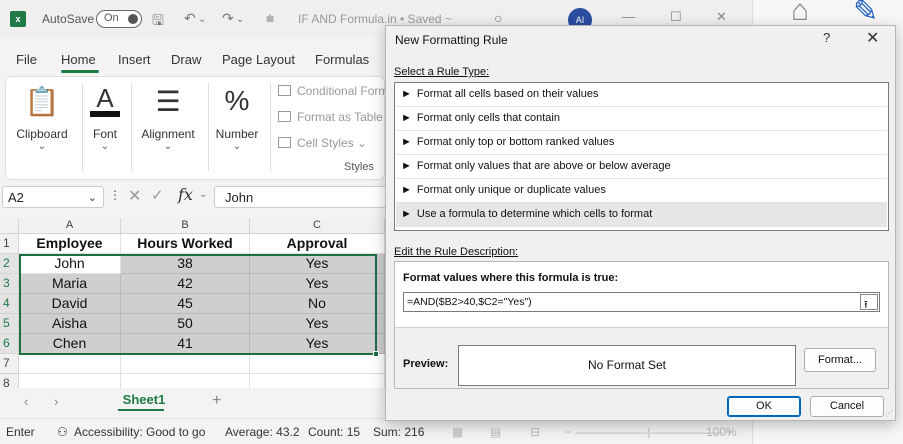 The image size is (903, 444). I want to click on redo-icon: ↷, so click(228, 18).